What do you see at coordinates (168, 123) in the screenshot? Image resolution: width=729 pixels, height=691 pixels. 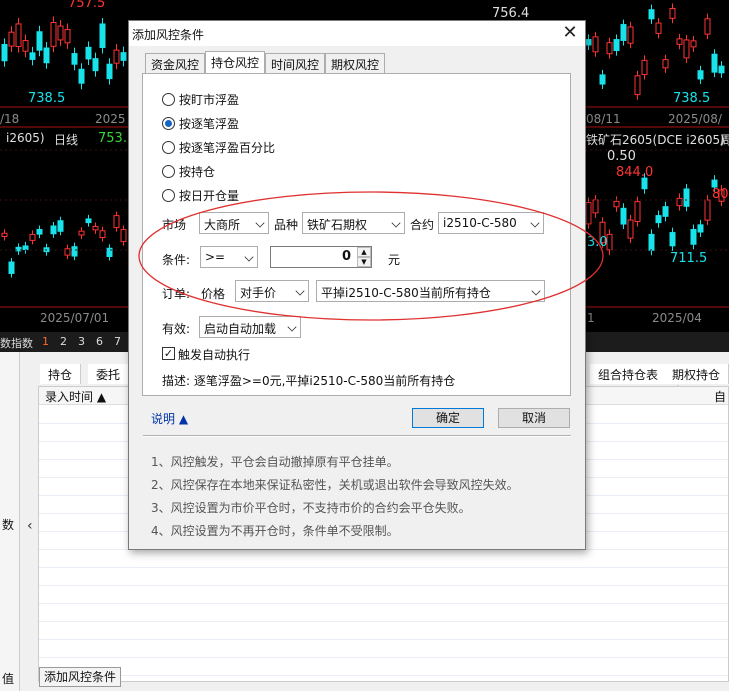 I see `radio-checked-icon` at bounding box center [168, 123].